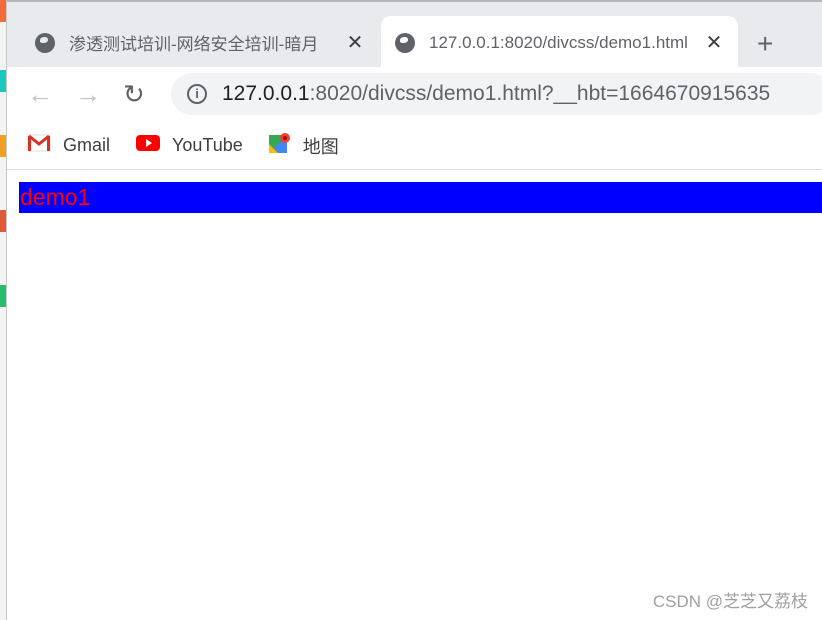  I want to click on info-icon: i, so click(197, 94).